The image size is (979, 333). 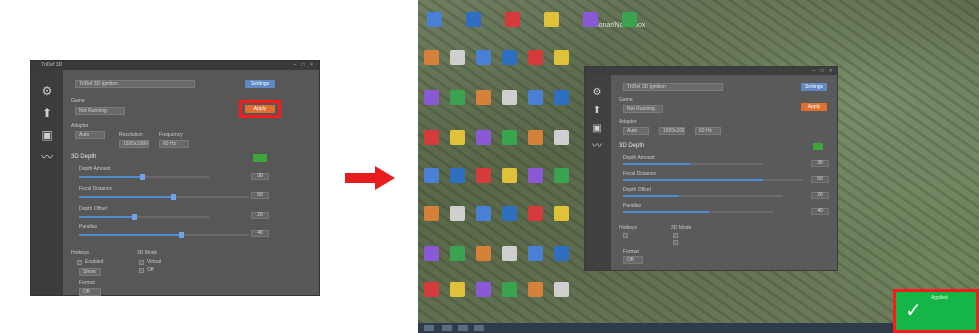 What do you see at coordinates (636, 131) in the screenshot?
I see `adapter-field: Auto` at bounding box center [636, 131].